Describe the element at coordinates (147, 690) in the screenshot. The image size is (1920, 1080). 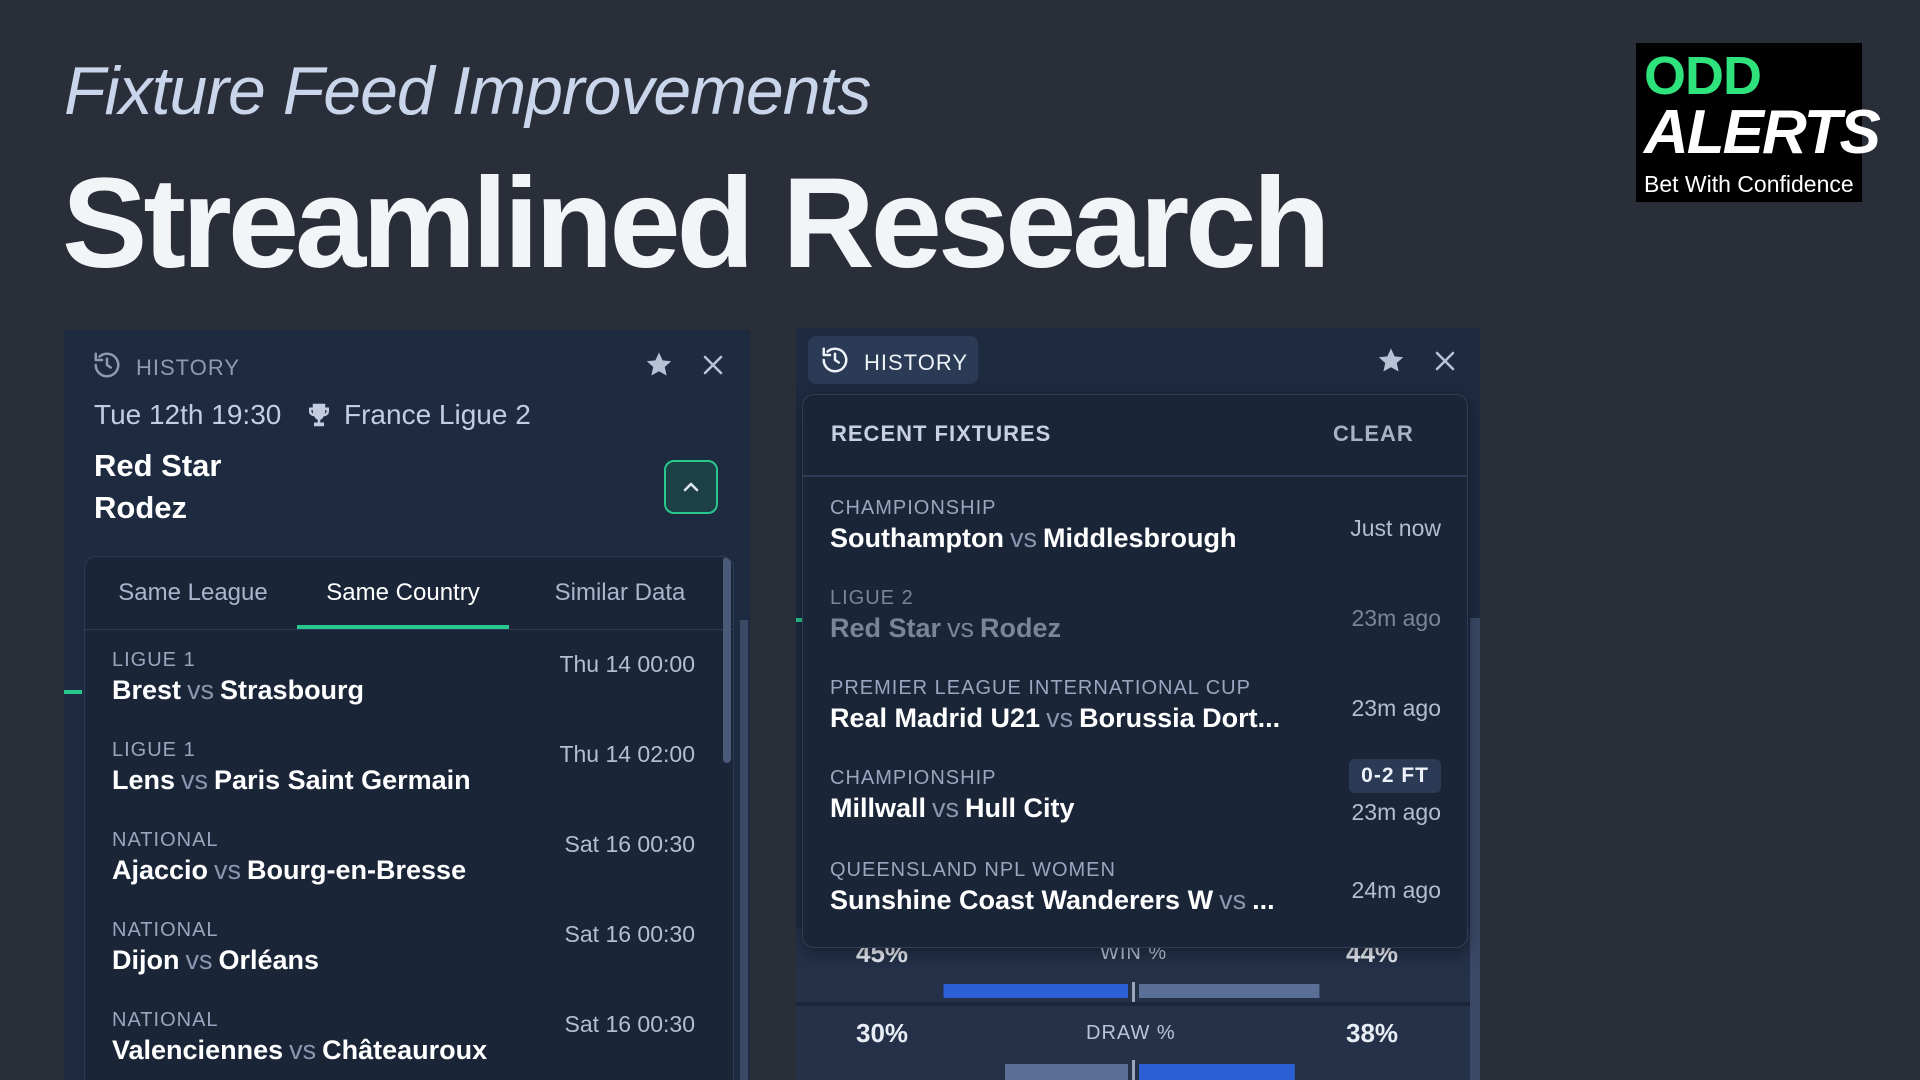
I see `fixture-home: Brest` at that location.